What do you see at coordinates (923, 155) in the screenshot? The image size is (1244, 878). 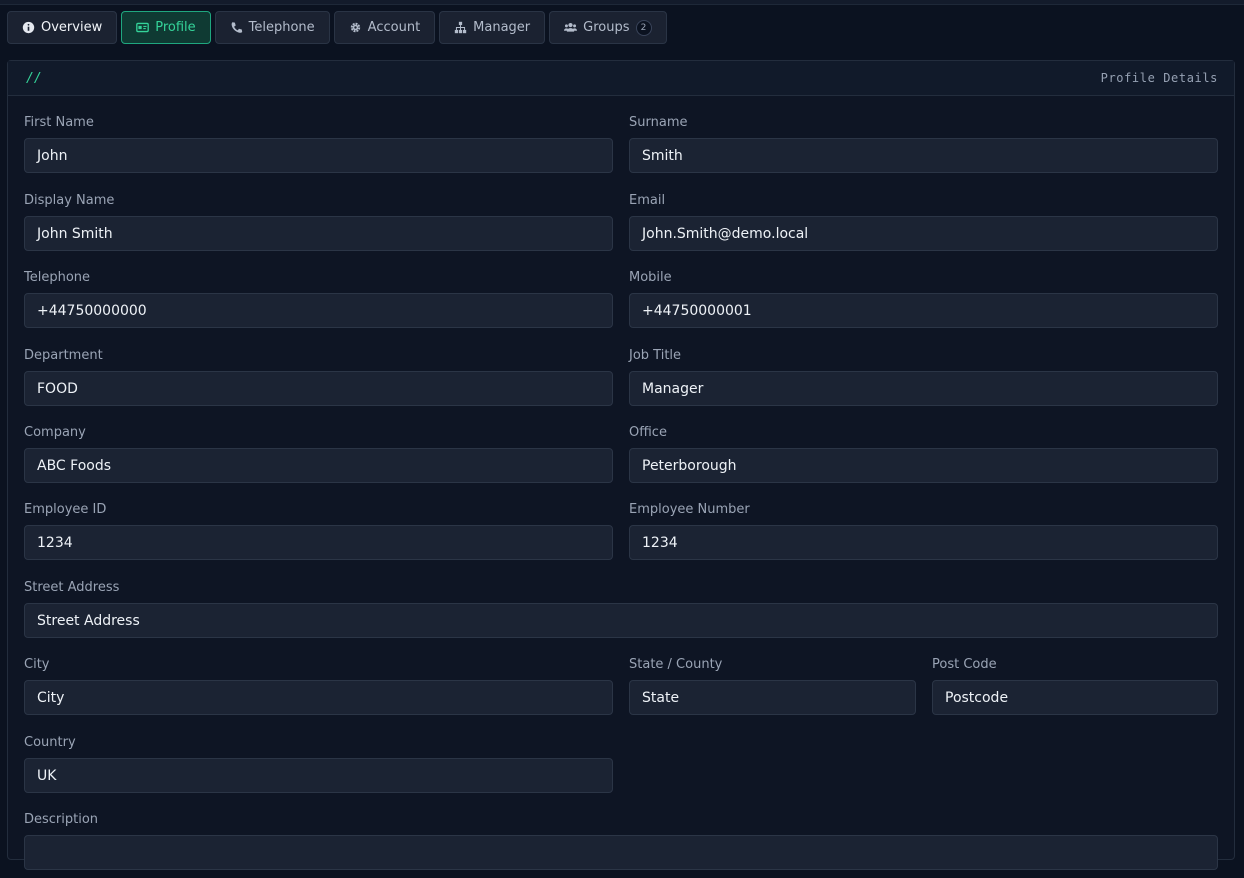 I see `surname-input: Smith` at bounding box center [923, 155].